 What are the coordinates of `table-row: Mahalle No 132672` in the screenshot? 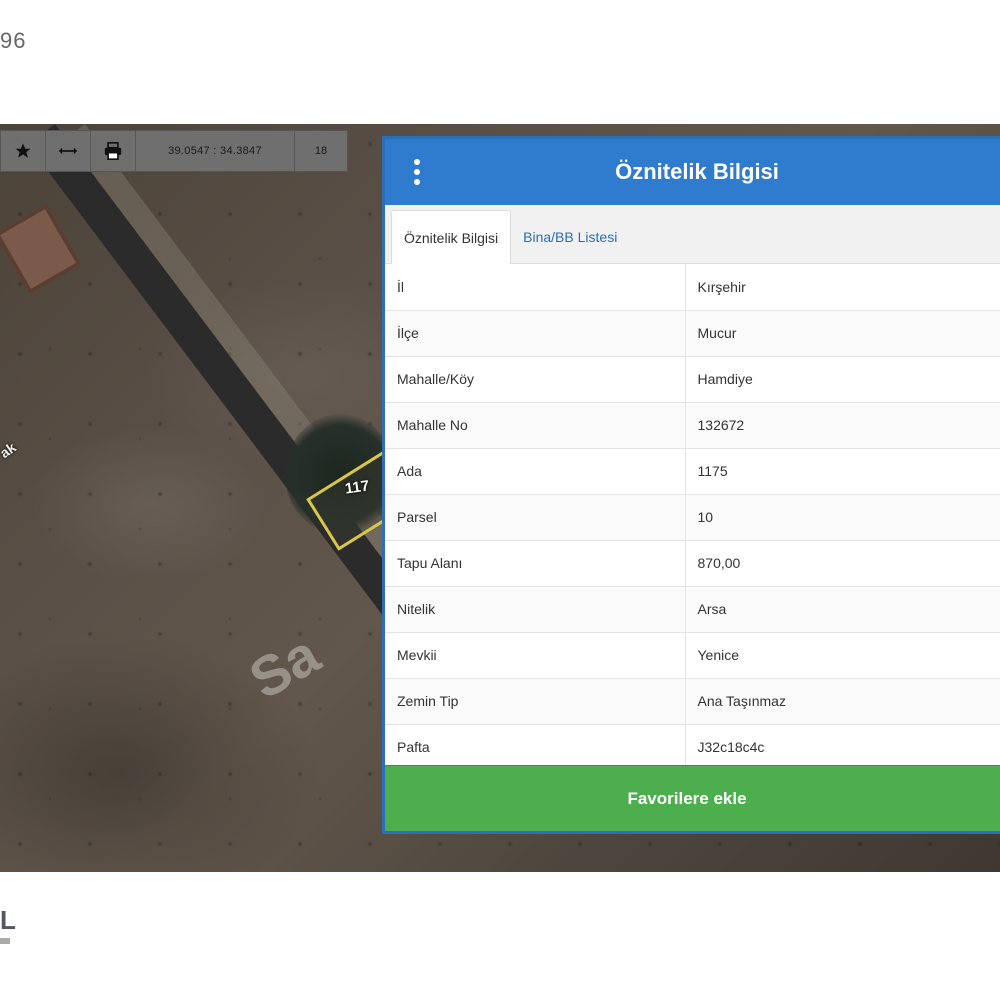 It's located at (692, 425).